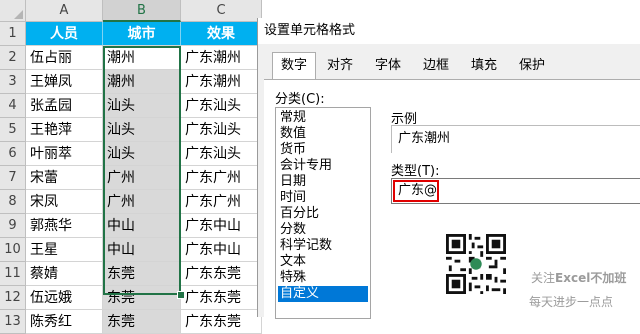  Describe the element at coordinates (340, 66) in the screenshot. I see `tab-alignment: 对齐` at that location.